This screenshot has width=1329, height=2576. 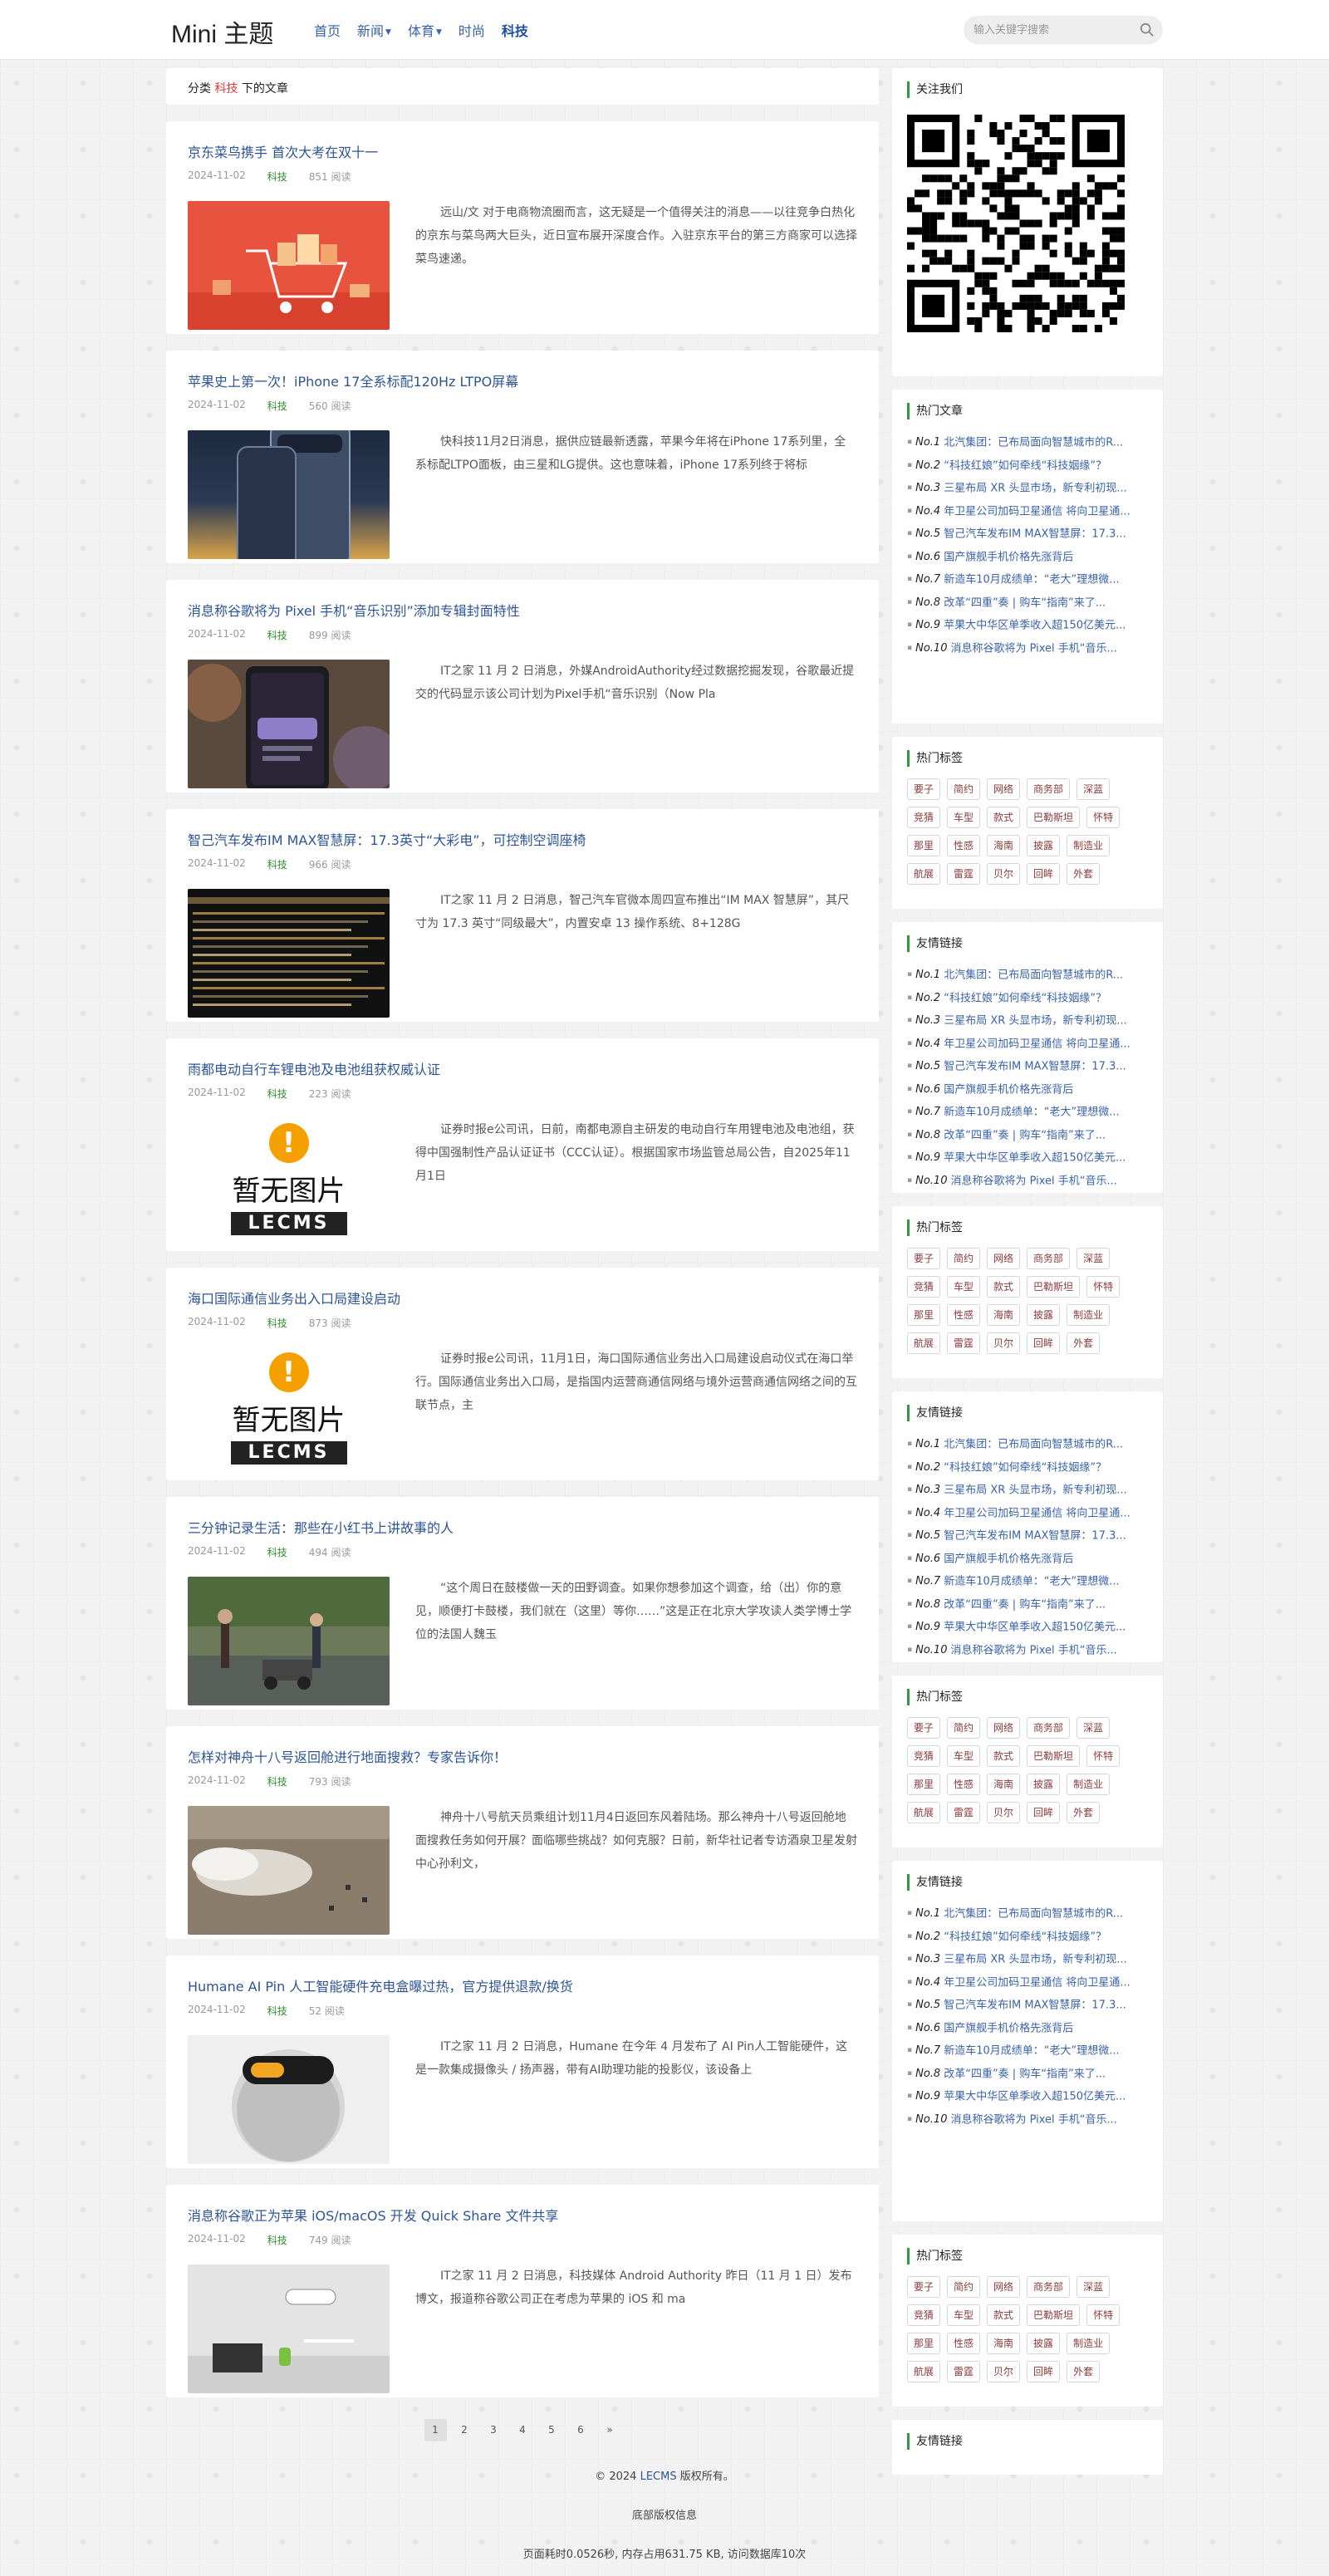 What do you see at coordinates (494, 2430) in the screenshot?
I see `page-number: 3` at bounding box center [494, 2430].